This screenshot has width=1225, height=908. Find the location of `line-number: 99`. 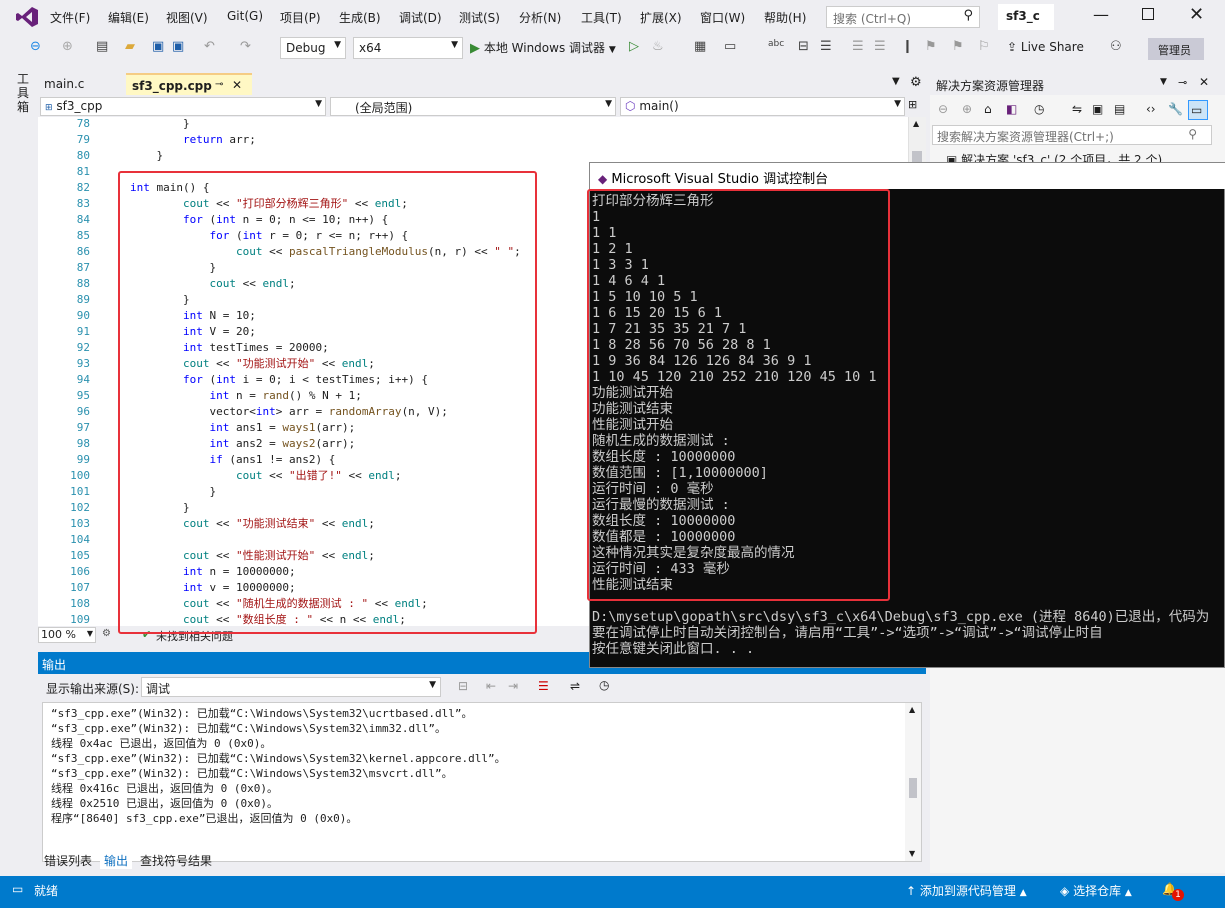

line-number: 99 is located at coordinates (83, 459).